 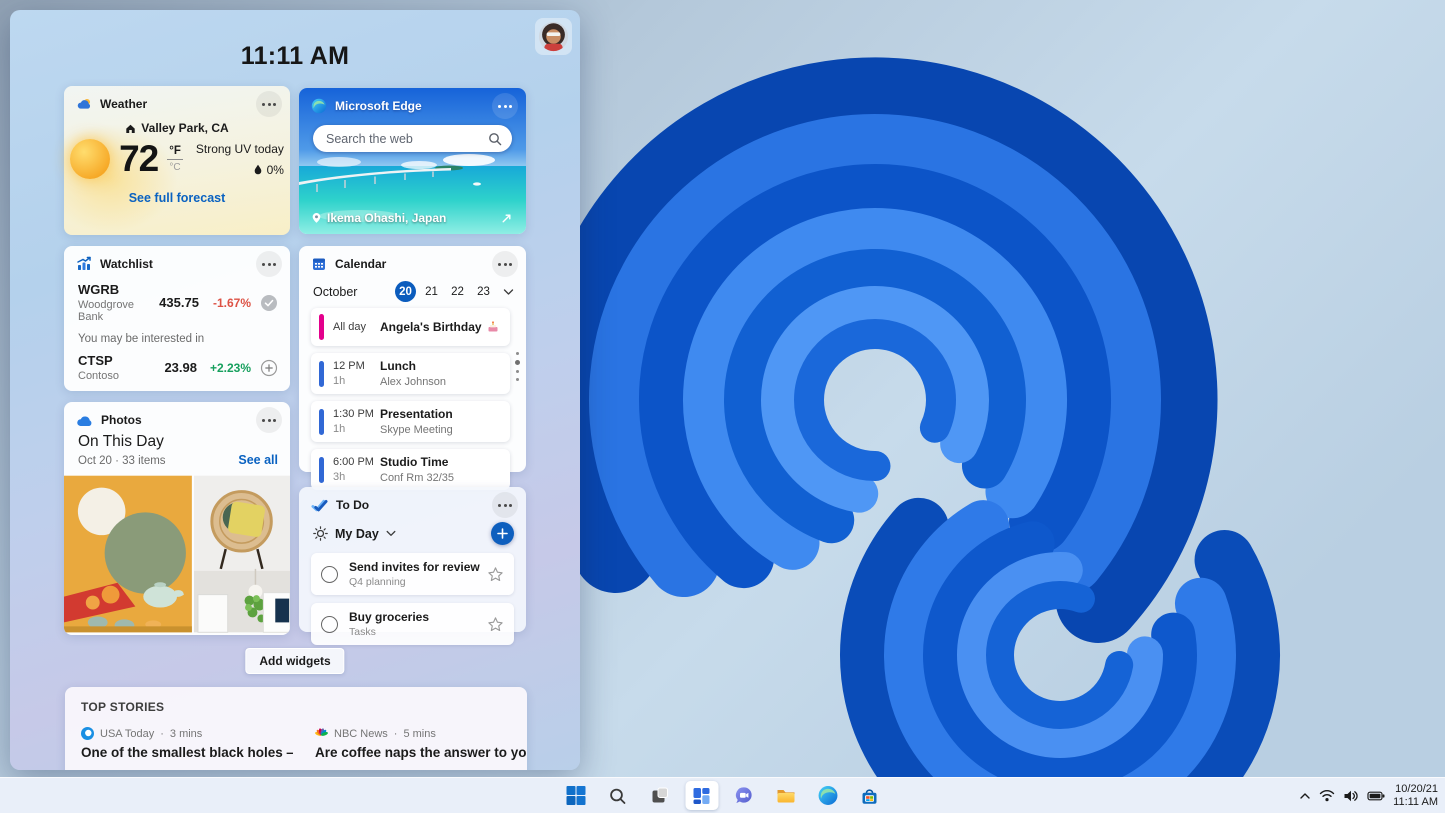 What do you see at coordinates (410, 469) in the screenshot?
I see `calendar-event: 6:00 PM 3h Studio Time Conf Rm 32/35` at bounding box center [410, 469].